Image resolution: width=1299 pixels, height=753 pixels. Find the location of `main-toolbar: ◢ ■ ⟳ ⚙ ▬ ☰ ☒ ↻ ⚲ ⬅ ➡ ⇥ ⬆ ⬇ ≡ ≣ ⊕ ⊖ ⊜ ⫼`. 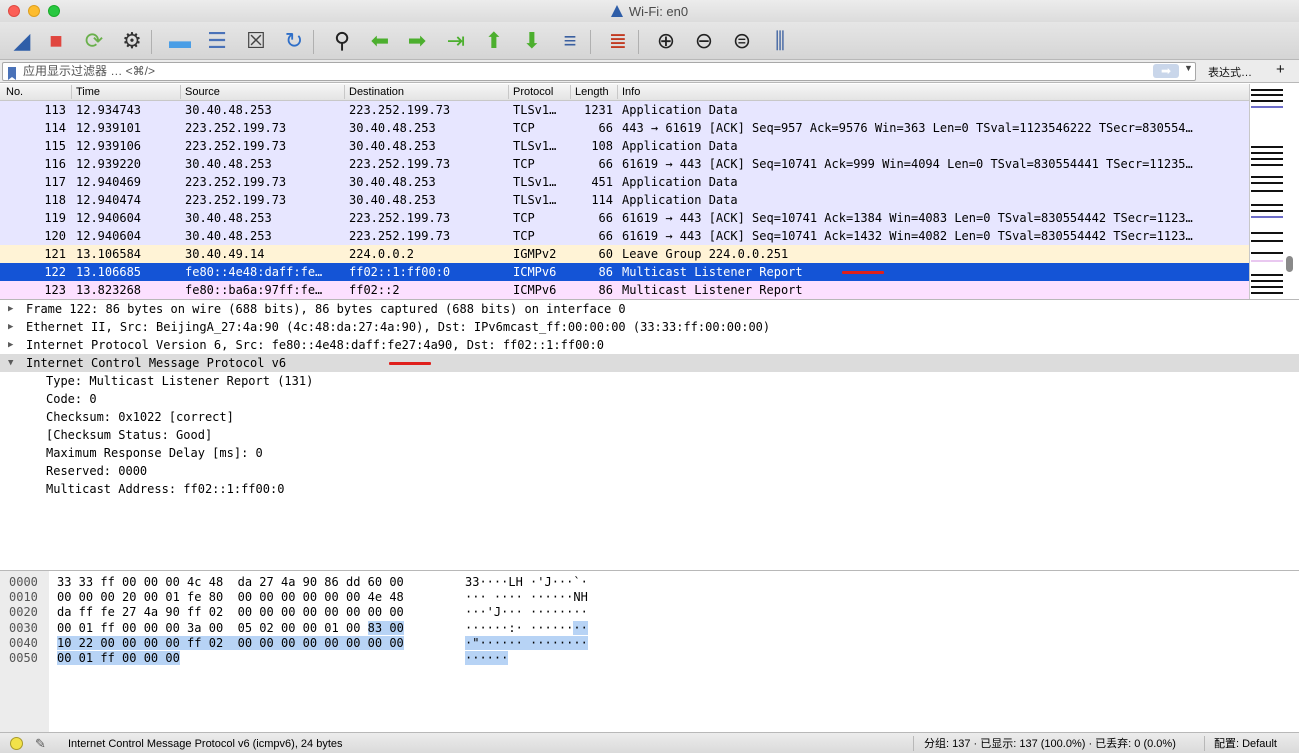

main-toolbar: ◢ ■ ⟳ ⚙ ▬ ☰ ☒ ↻ ⚲ ⬅ ➡ ⇥ ⬆ ⬇ ≡ ≣ ⊕ ⊖ ⊜ ⫼ is located at coordinates (649, 41).